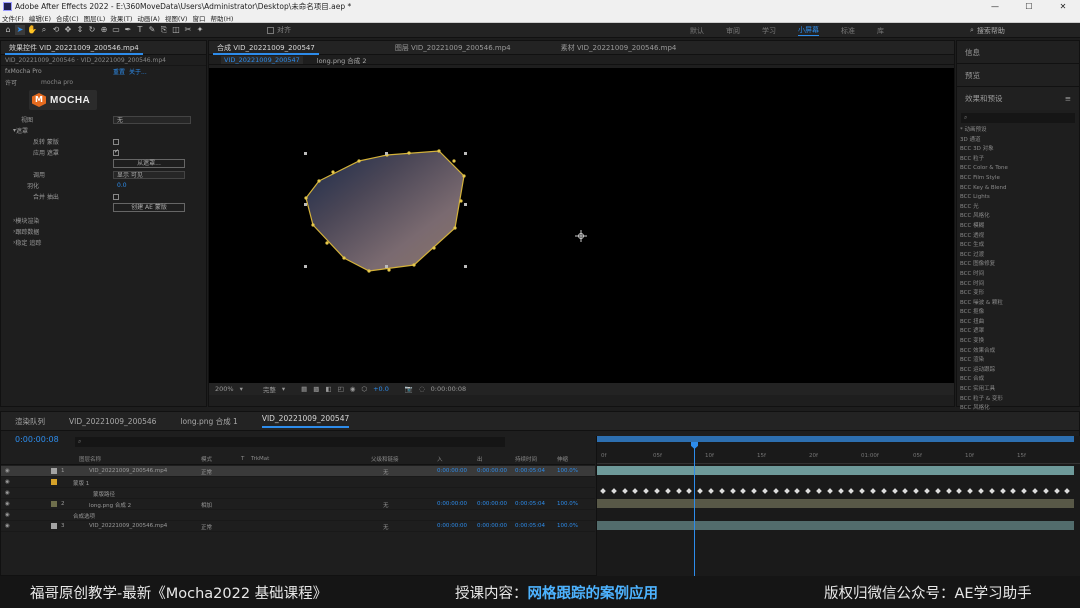  I want to click on layer-out-point: 0:00:00:00, so click(492, 504).